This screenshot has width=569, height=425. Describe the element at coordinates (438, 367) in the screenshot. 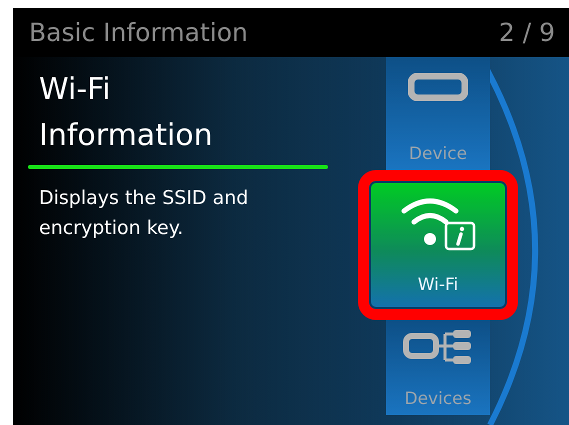

I see `menu-item: Devices` at that location.